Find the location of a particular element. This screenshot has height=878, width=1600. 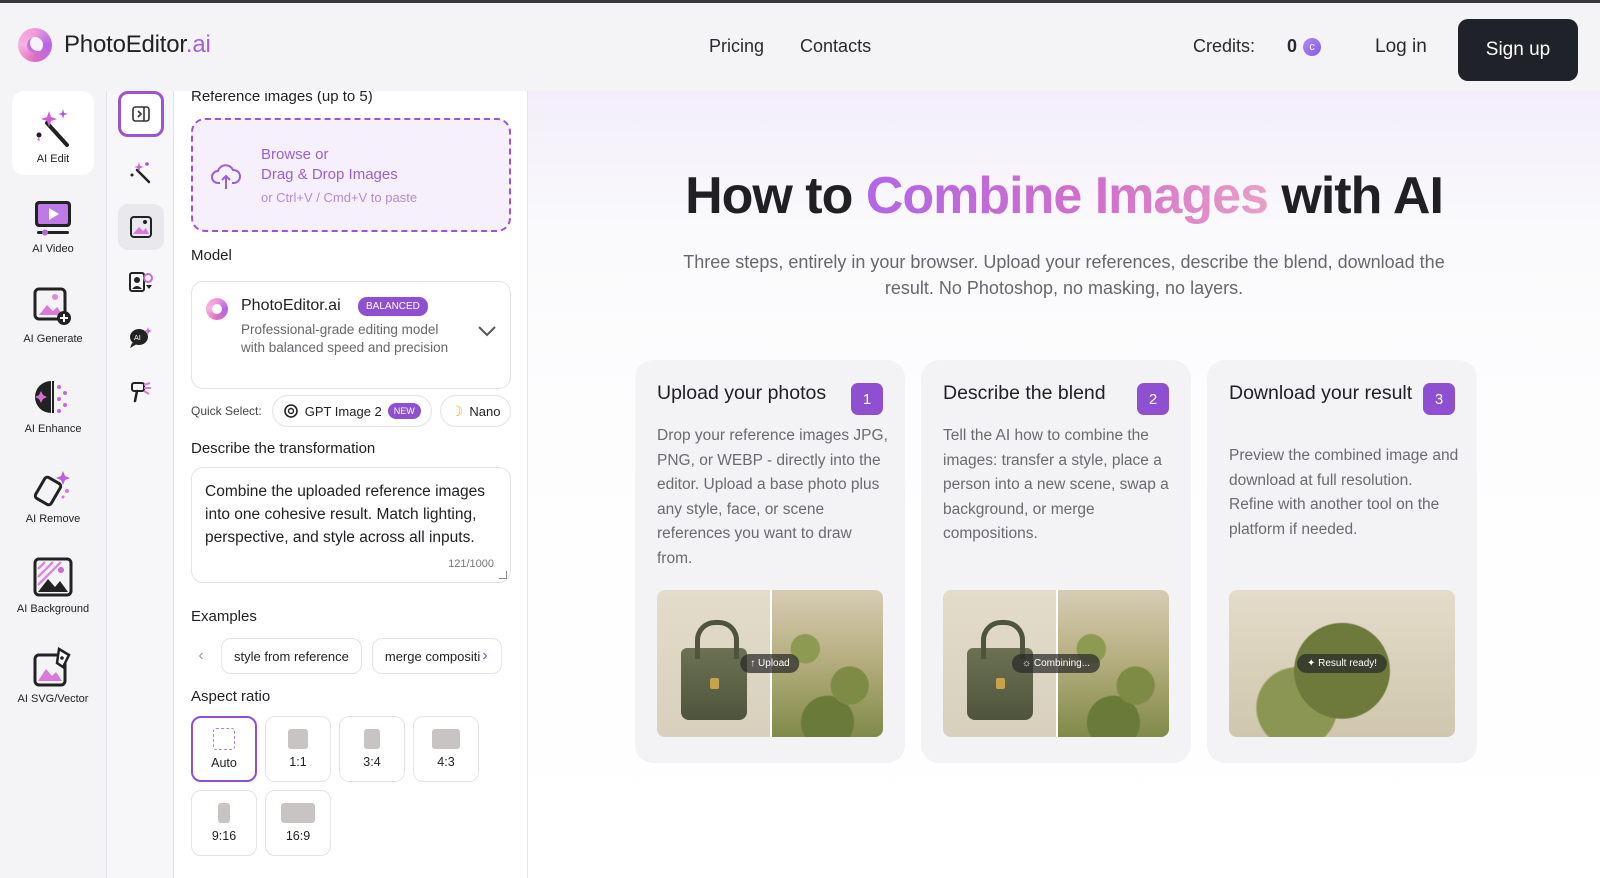

rail-item-ai-enhance: AI Enhance is located at coordinates (53, 403).